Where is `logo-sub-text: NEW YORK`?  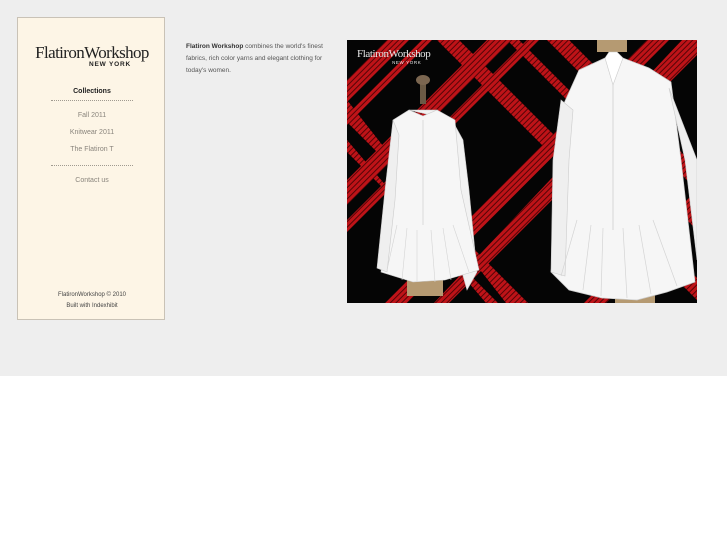 logo-sub-text: NEW YORK is located at coordinates (110, 64).